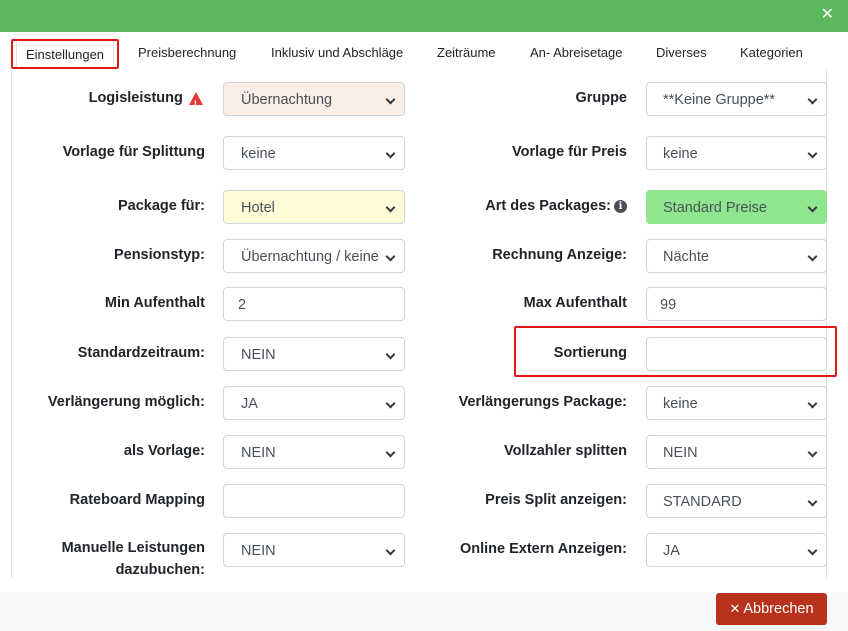 Image resolution: width=848 pixels, height=631 pixels. What do you see at coordinates (133, 548) in the screenshot?
I see `manuelle-leistungen-label-line1: Manuelle Leistungen` at bounding box center [133, 548].